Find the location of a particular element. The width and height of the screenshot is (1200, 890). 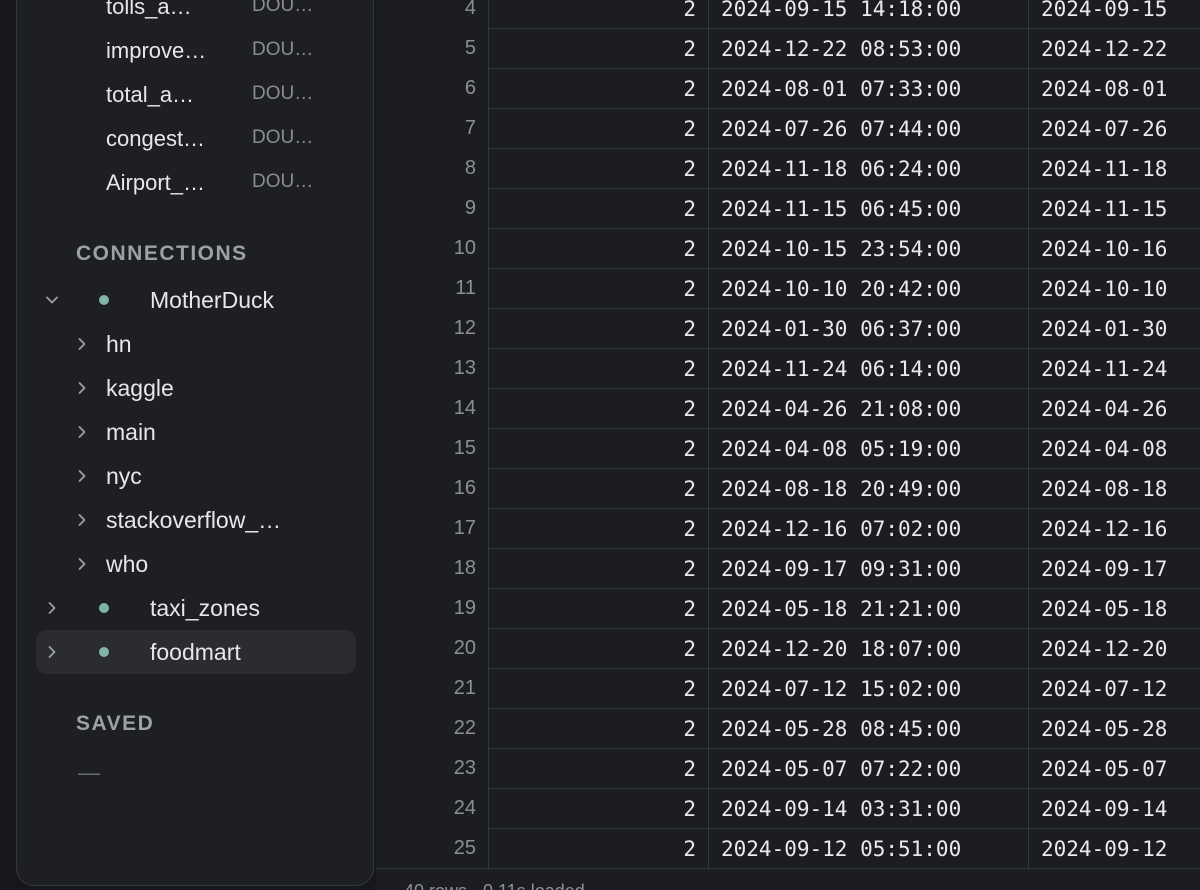

tree-item: nyc is located at coordinates (188, 476).